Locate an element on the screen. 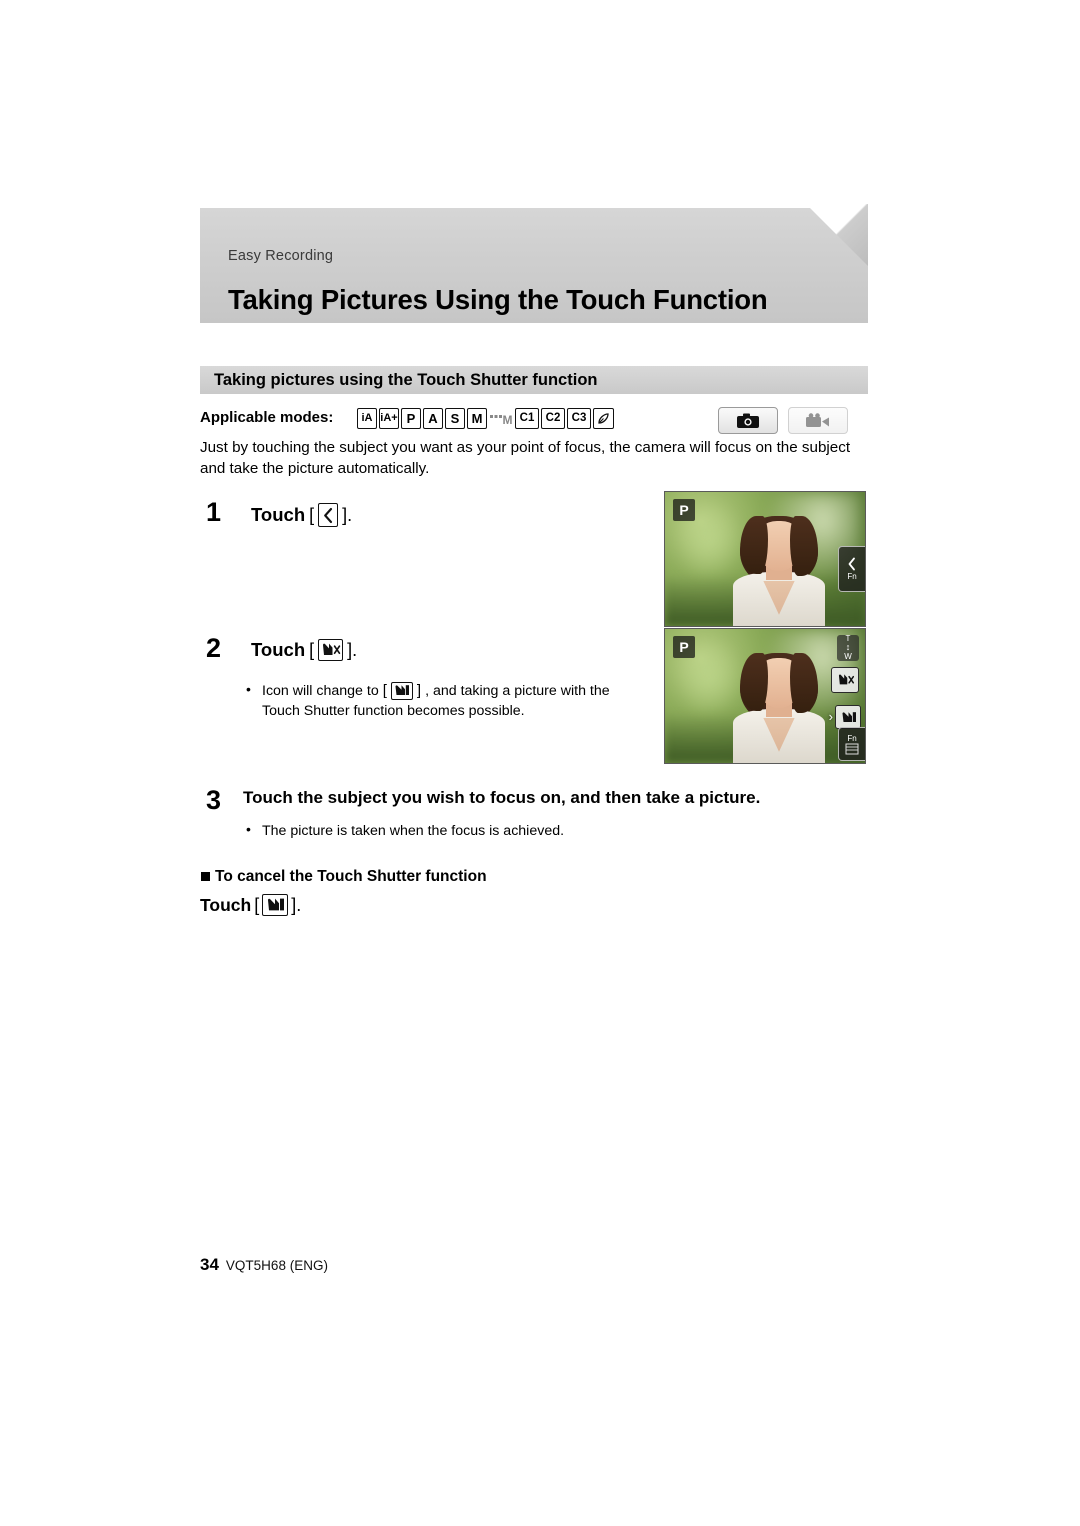 This screenshot has height=1526, width=1080. osd-touch-shutter-button is located at coordinates (845, 680).